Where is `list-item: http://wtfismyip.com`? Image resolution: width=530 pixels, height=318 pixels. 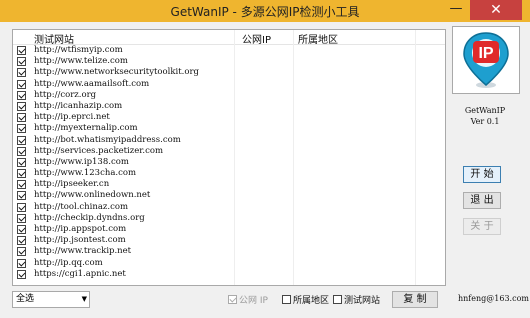
list-item: http://wtfismyip.com is located at coordinates (229, 50).